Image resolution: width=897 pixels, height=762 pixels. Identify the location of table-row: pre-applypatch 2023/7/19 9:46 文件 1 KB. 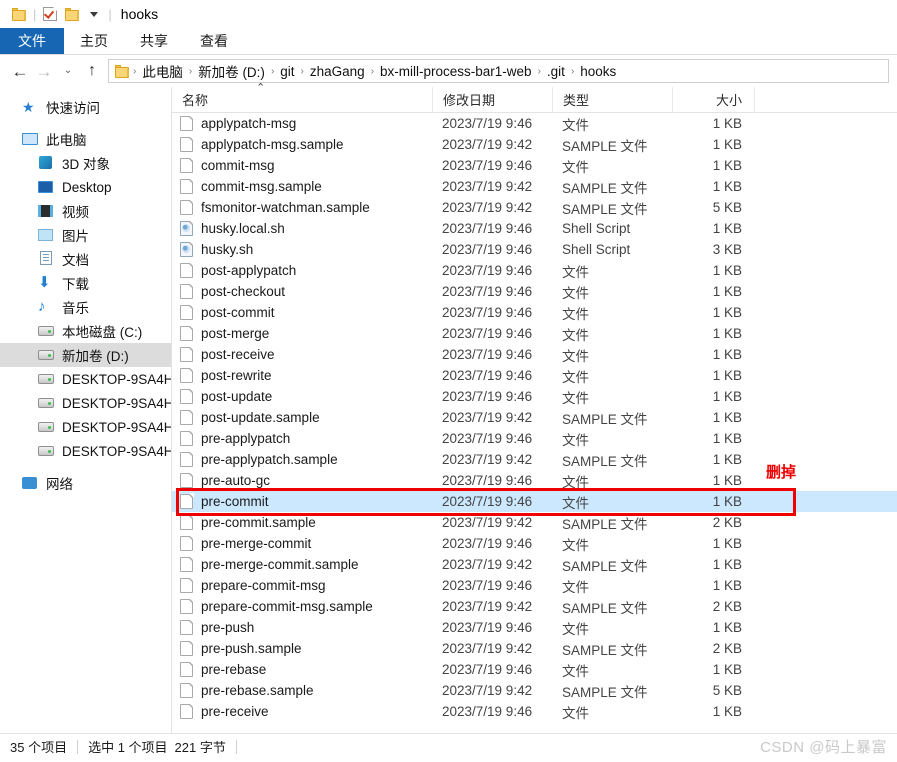
(534, 438).